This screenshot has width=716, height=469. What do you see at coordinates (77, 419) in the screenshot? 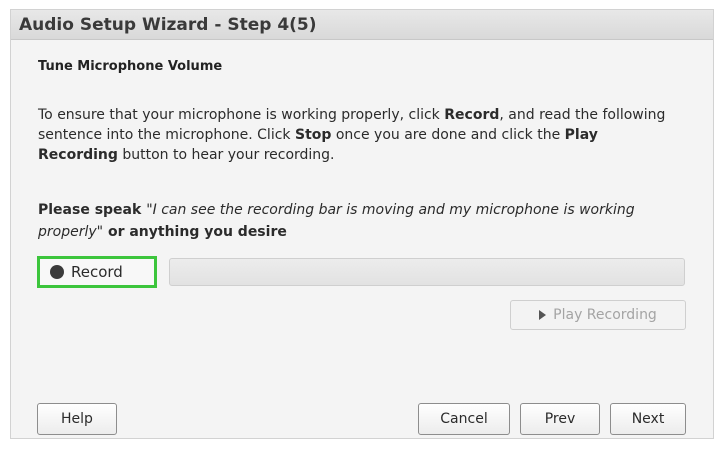
I see `help-button: Help` at bounding box center [77, 419].